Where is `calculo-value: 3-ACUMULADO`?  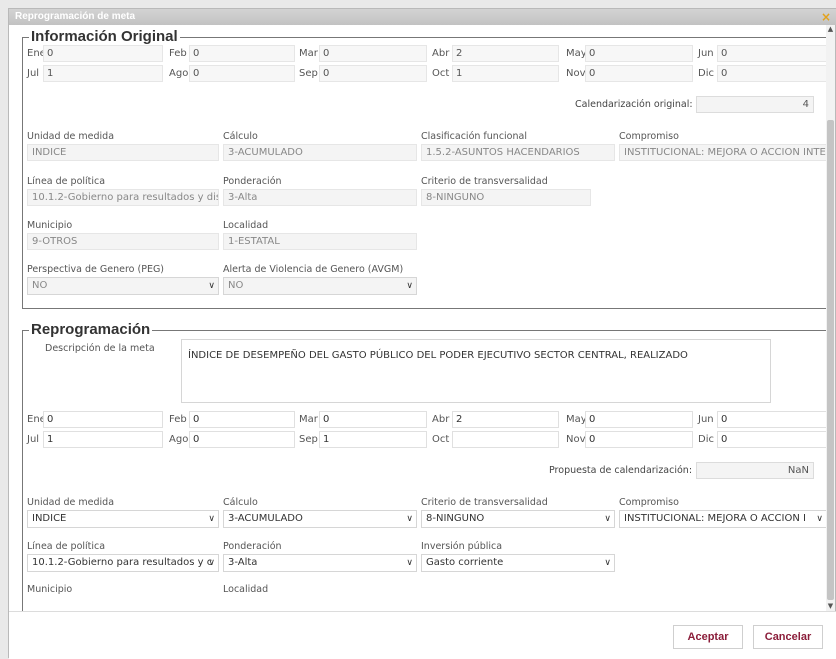 calculo-value: 3-ACUMULADO is located at coordinates (320, 152).